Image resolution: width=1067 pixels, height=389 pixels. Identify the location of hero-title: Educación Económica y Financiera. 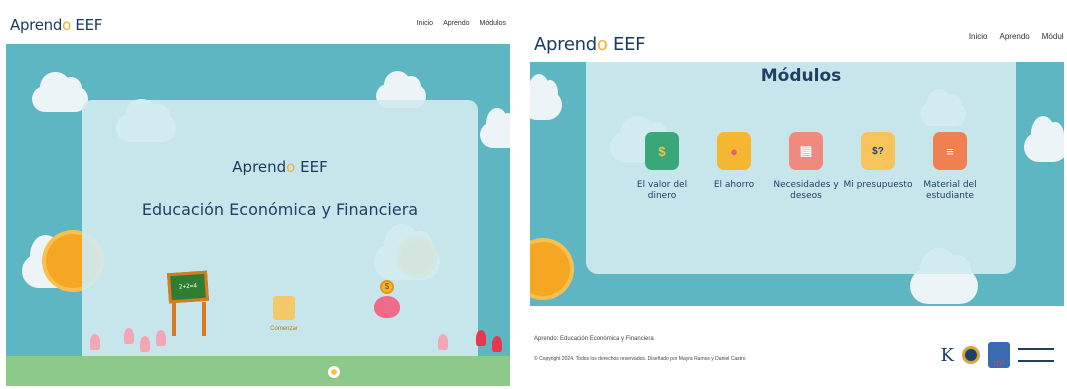
(280, 209).